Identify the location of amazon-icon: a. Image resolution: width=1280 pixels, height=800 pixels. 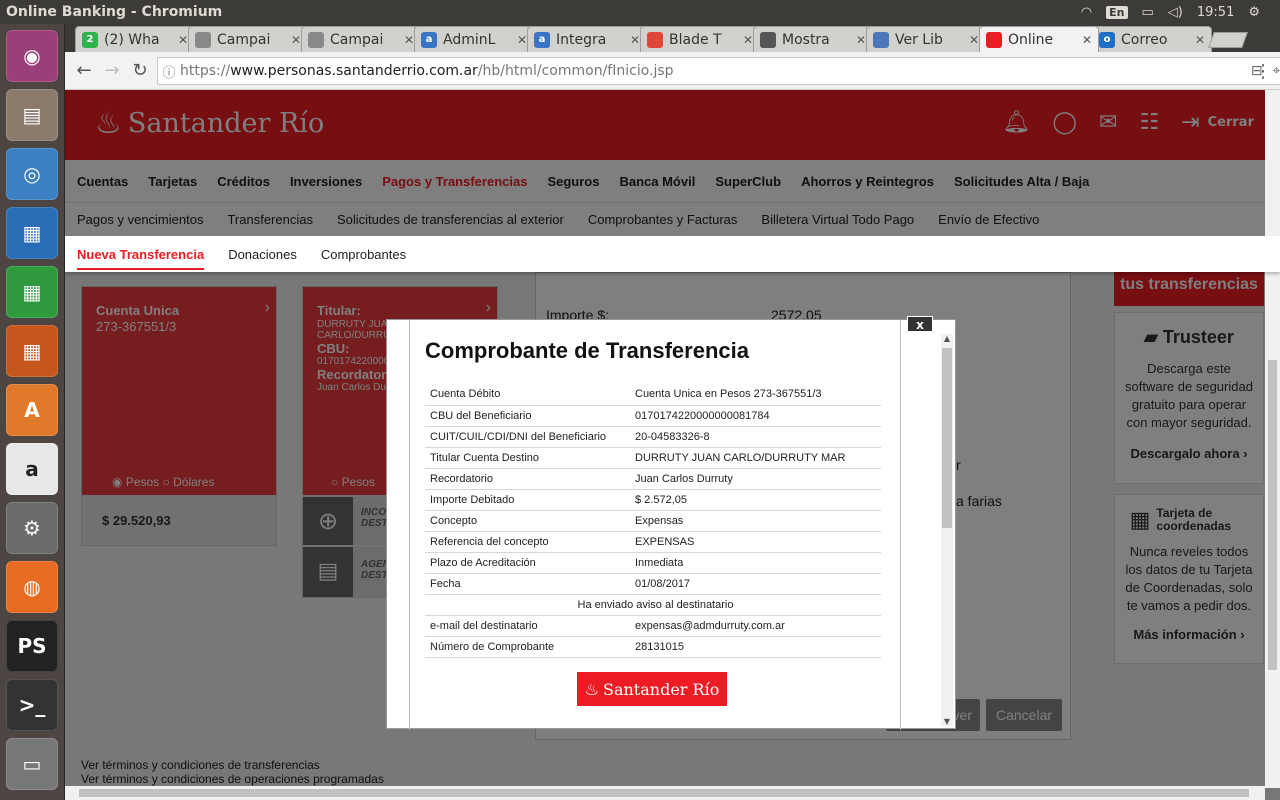
(32, 469).